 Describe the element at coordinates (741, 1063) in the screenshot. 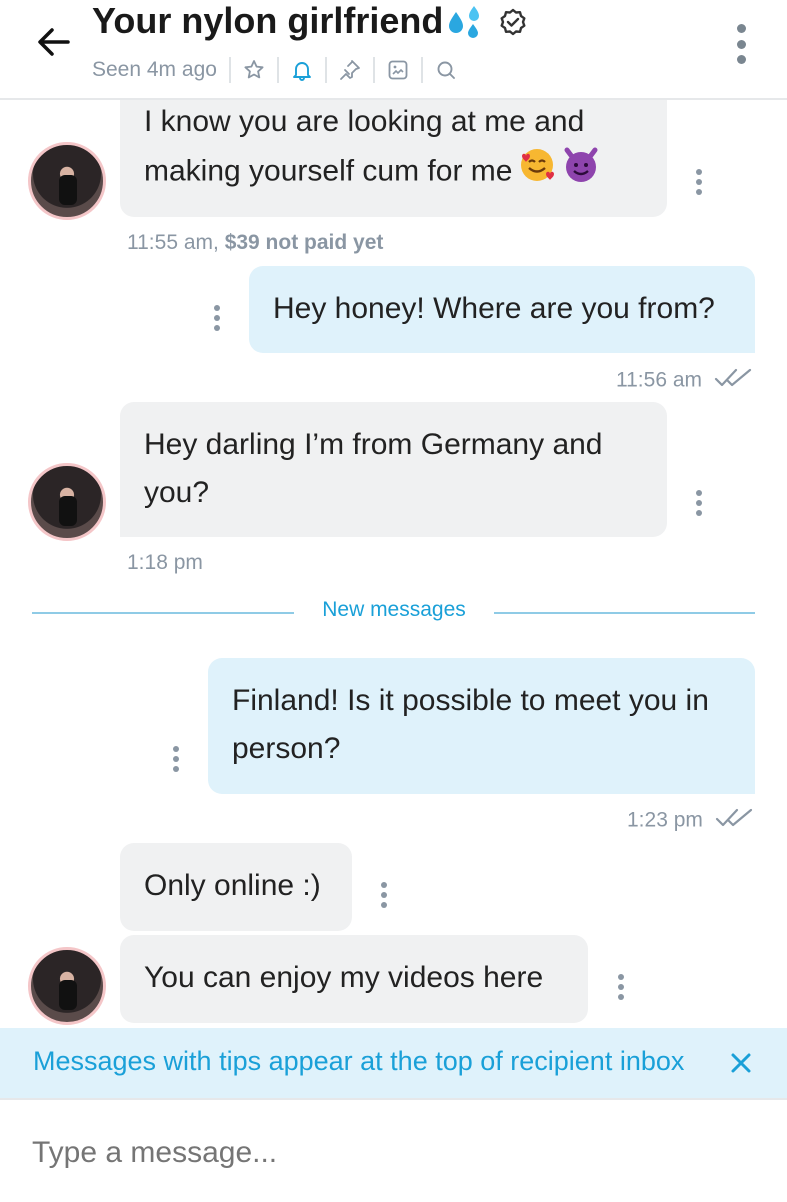

I see `close-icon` at that location.